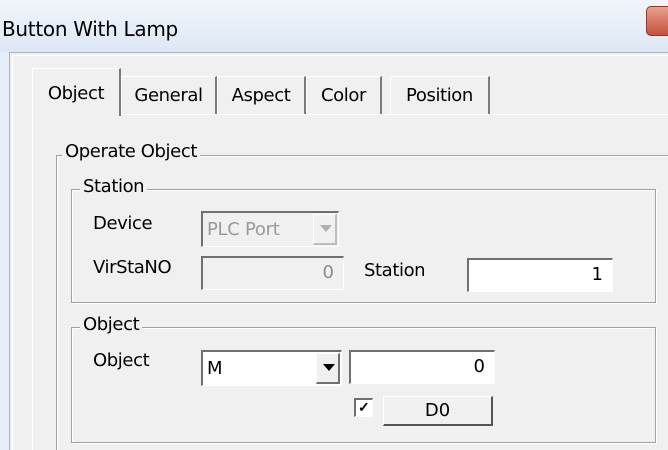 The width and height of the screenshot is (668, 450). I want to click on station-field: 1, so click(540, 275).